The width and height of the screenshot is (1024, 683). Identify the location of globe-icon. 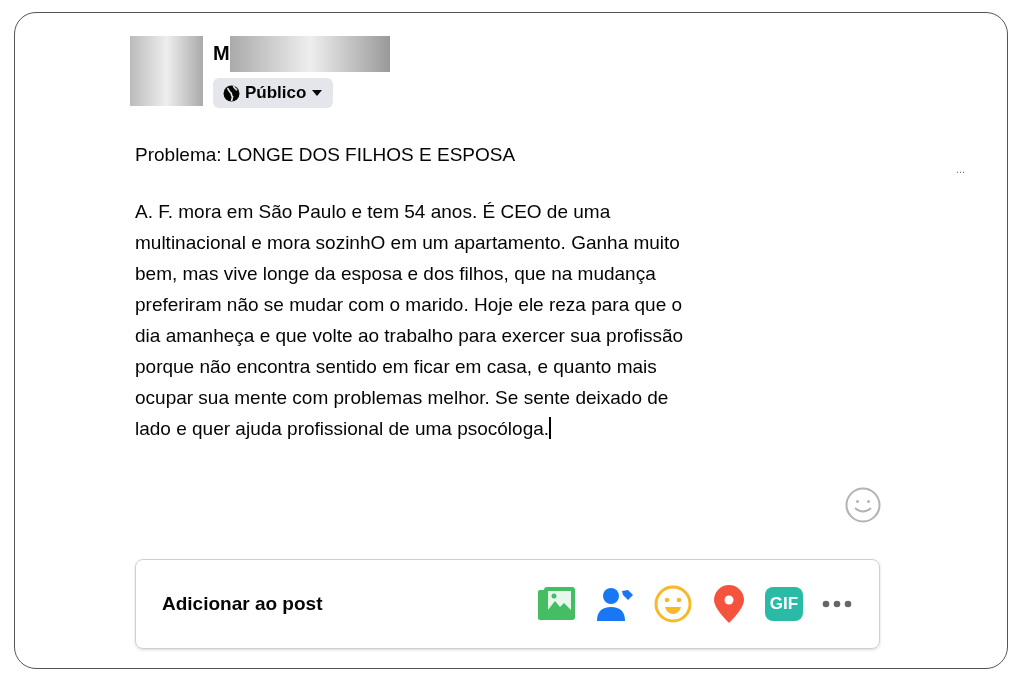
(231, 93).